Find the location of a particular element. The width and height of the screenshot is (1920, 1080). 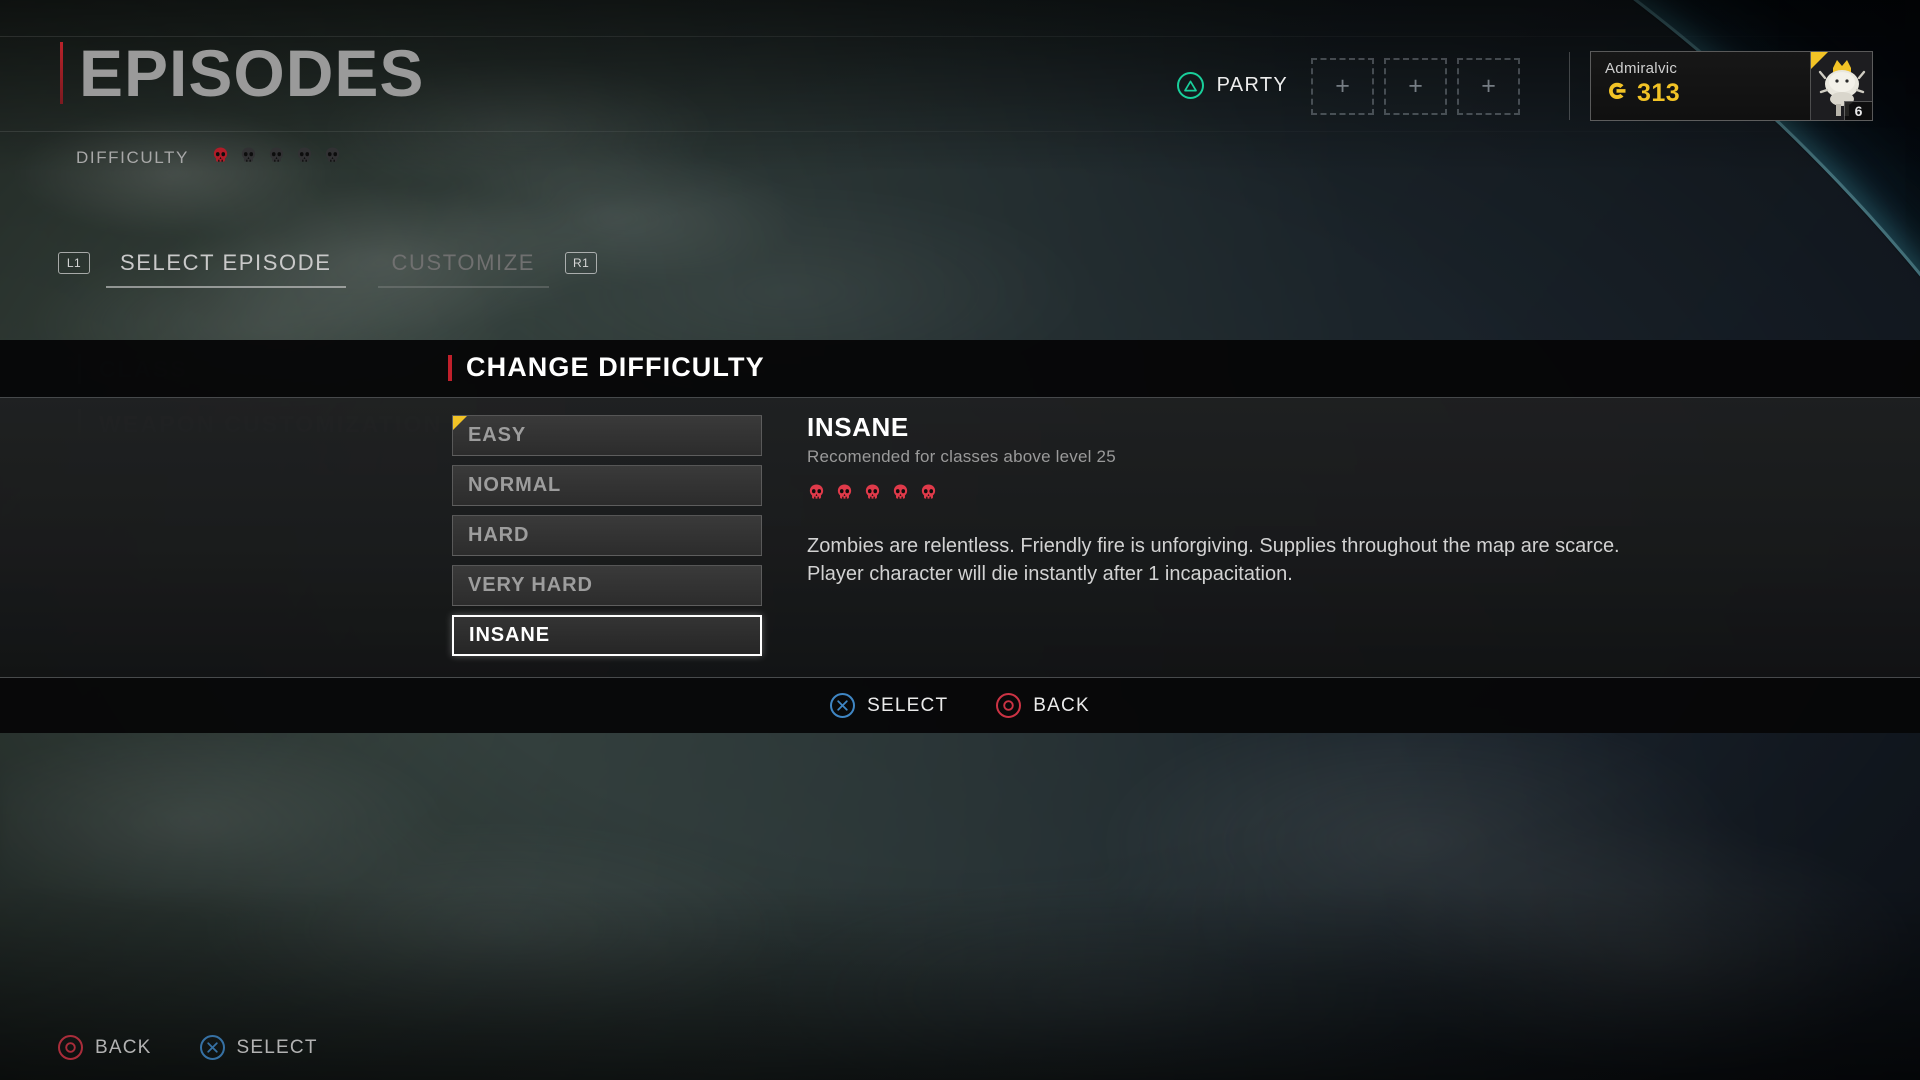

tab-customize: CUSTOMIZE is located at coordinates (464, 265).